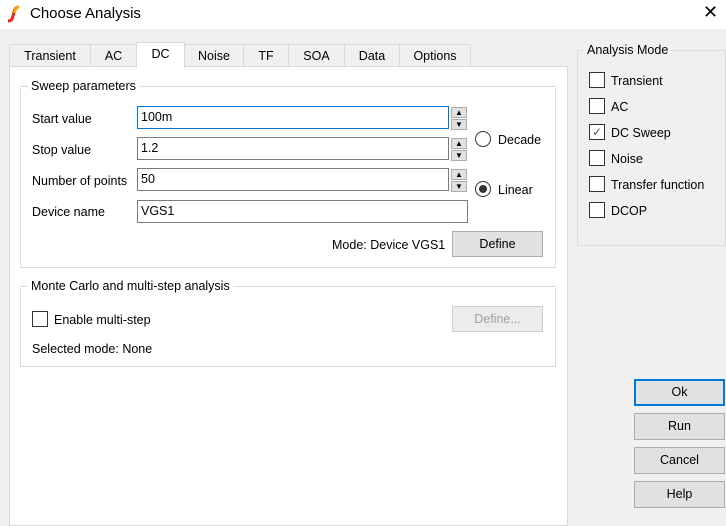 The image size is (726, 526). Describe the element at coordinates (363, 14) in the screenshot. I see `title-bar: Choose Analysis ✕` at that location.